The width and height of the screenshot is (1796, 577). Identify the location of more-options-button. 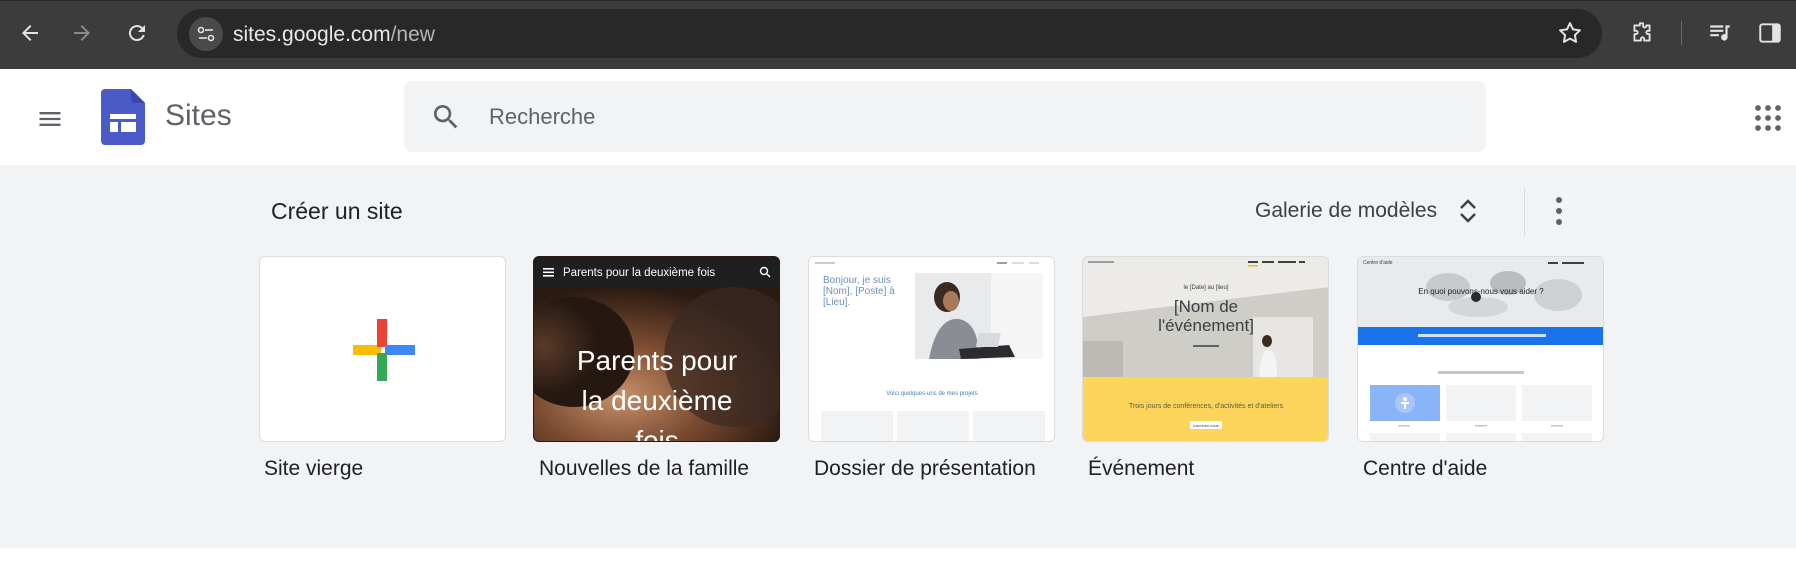
(1559, 211).